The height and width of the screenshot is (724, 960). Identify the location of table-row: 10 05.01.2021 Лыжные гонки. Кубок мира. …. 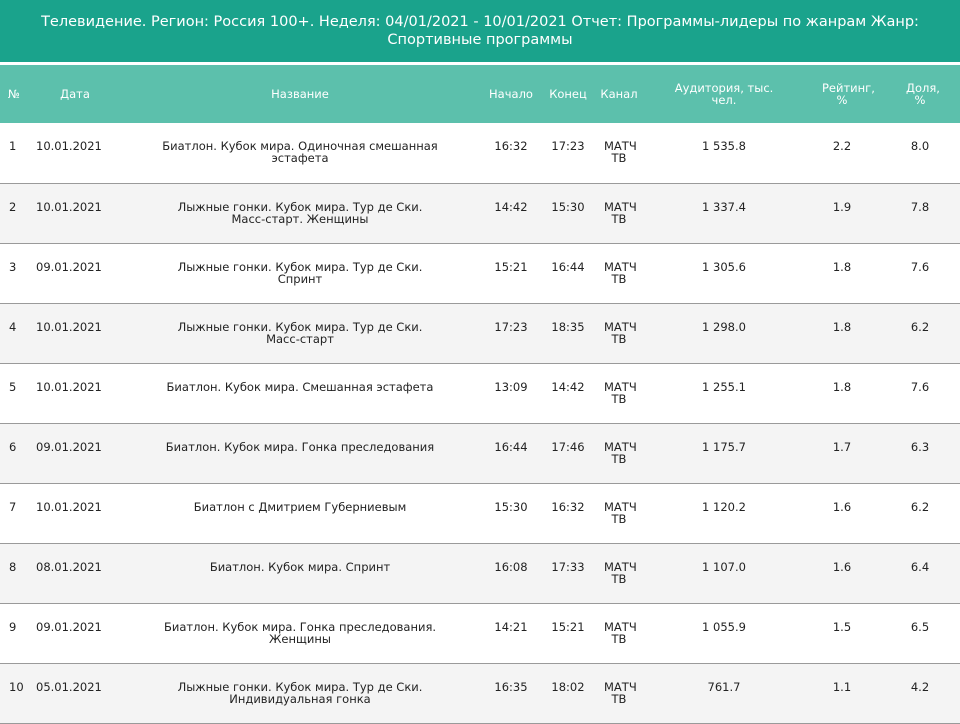
(480, 693).